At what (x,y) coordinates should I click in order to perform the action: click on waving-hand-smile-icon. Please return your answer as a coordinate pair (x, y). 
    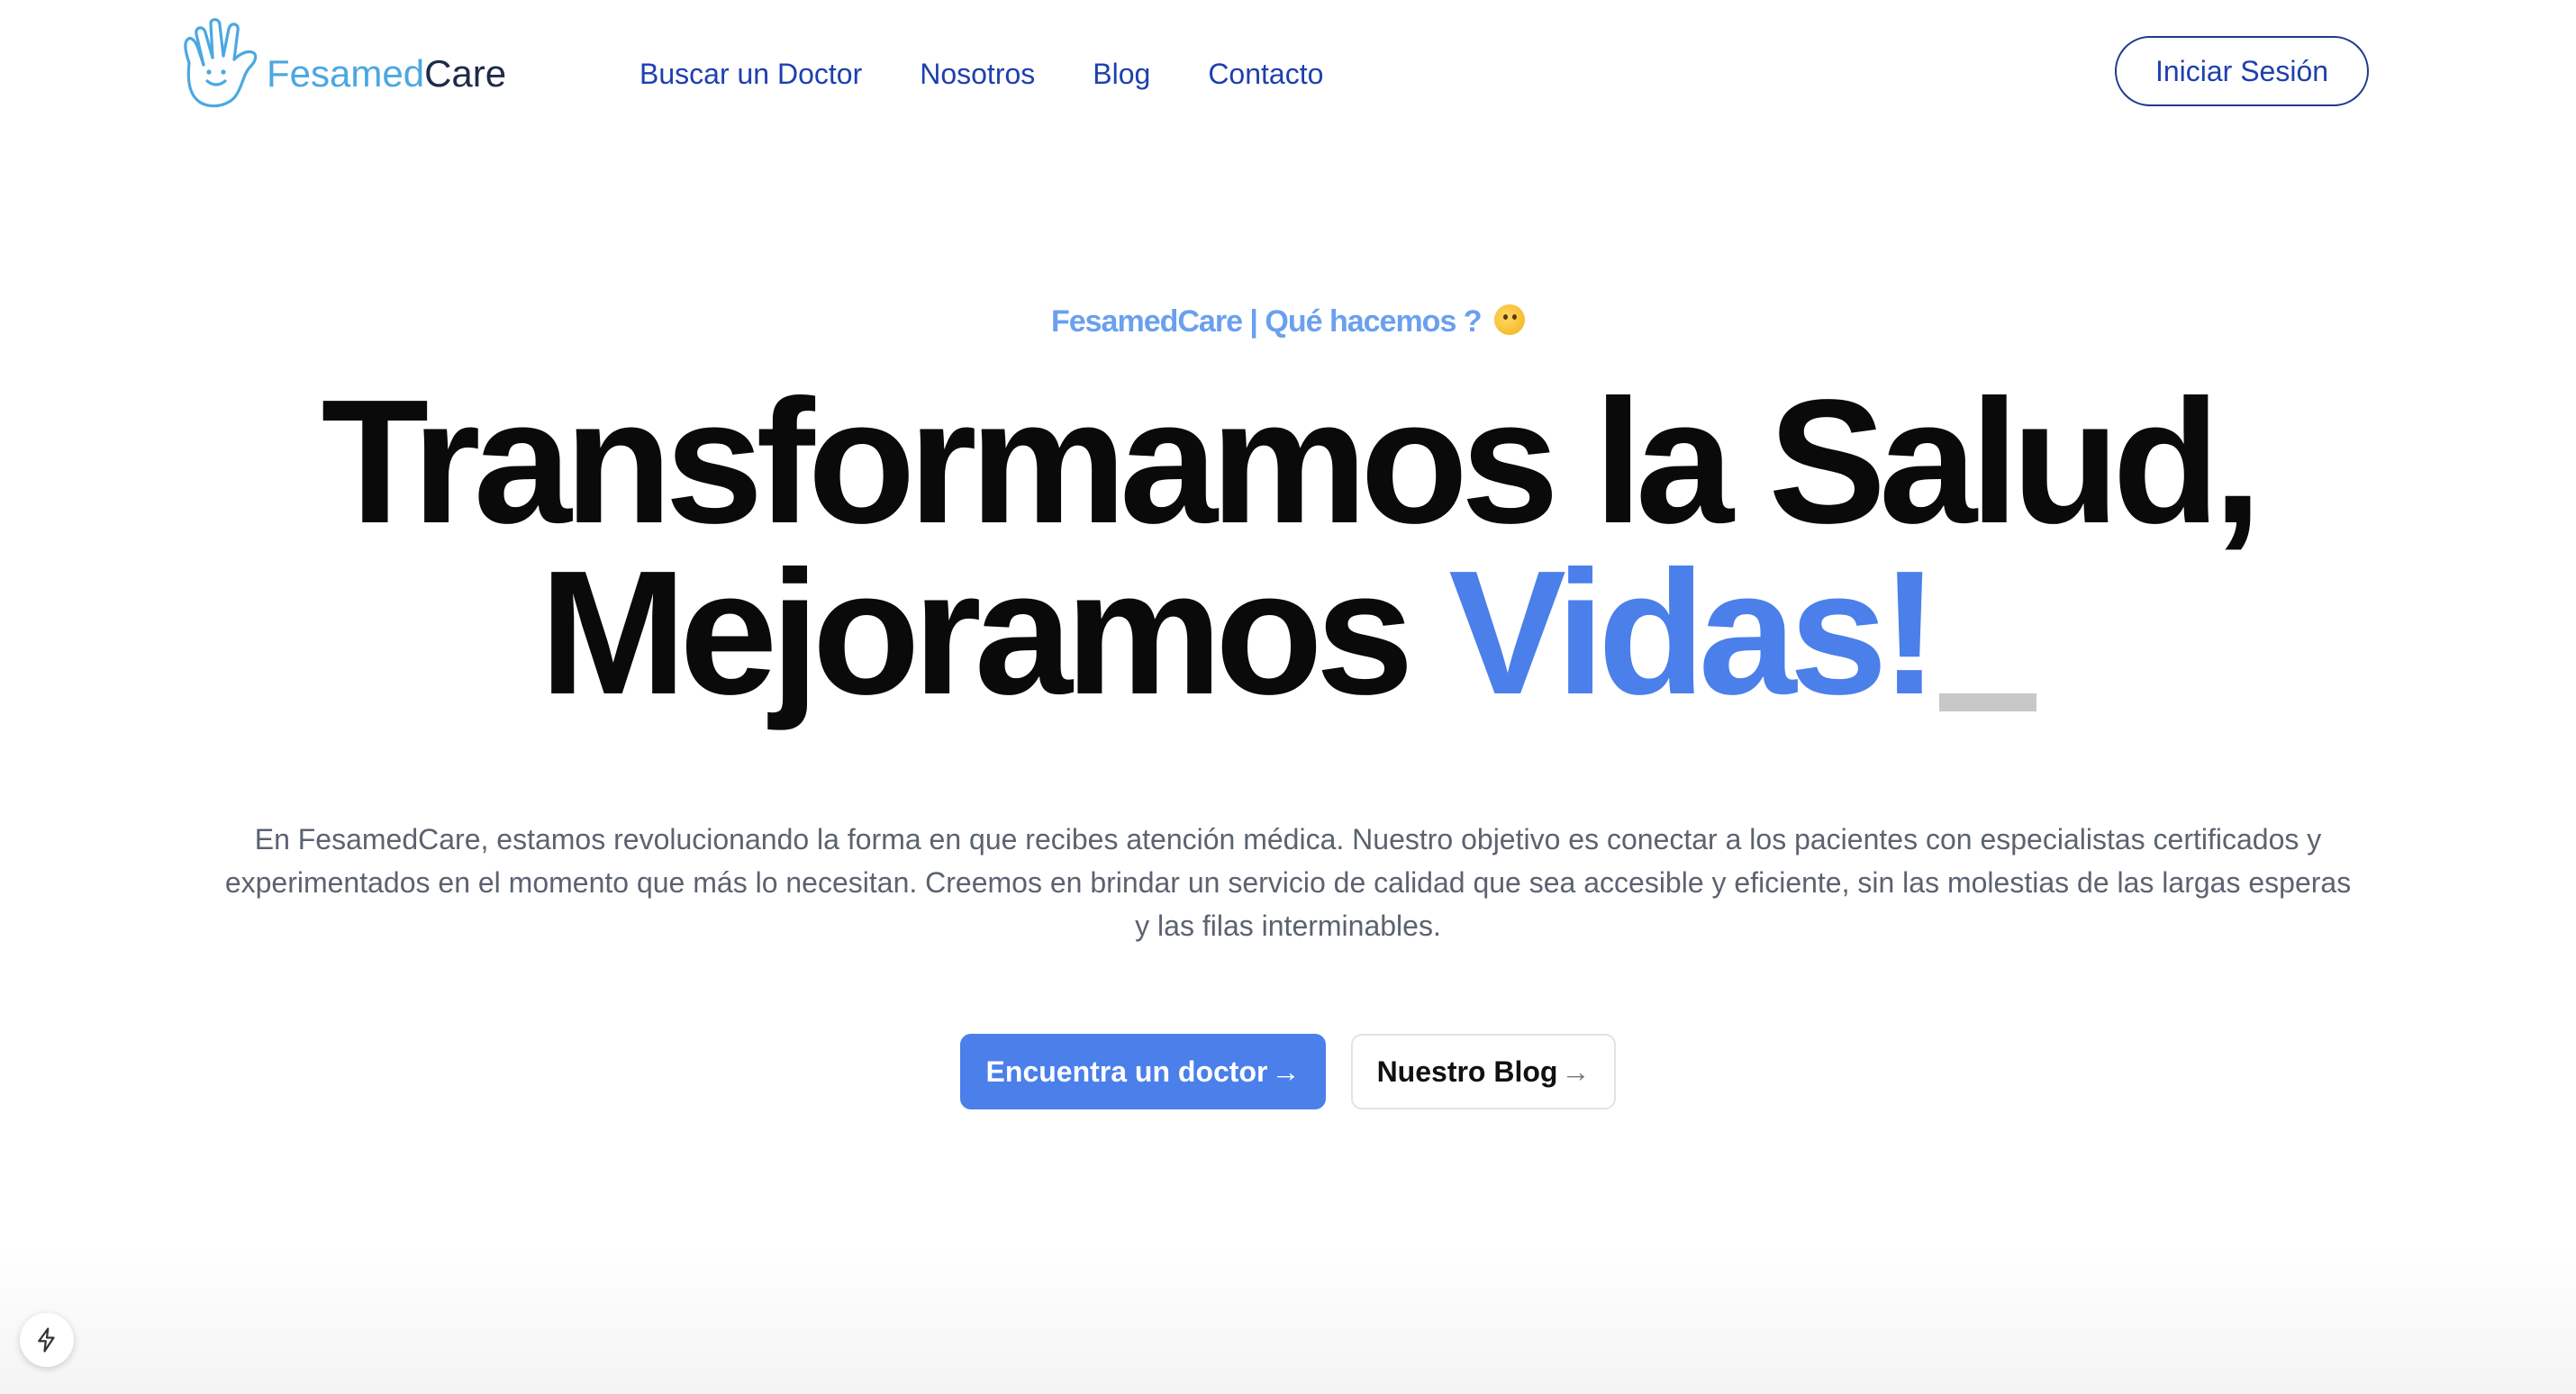
    Looking at the image, I should click on (221, 63).